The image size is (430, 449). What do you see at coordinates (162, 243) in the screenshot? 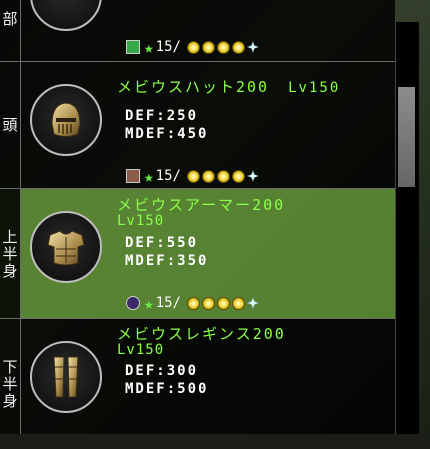
I see `stat-def: DEF:550` at bounding box center [162, 243].